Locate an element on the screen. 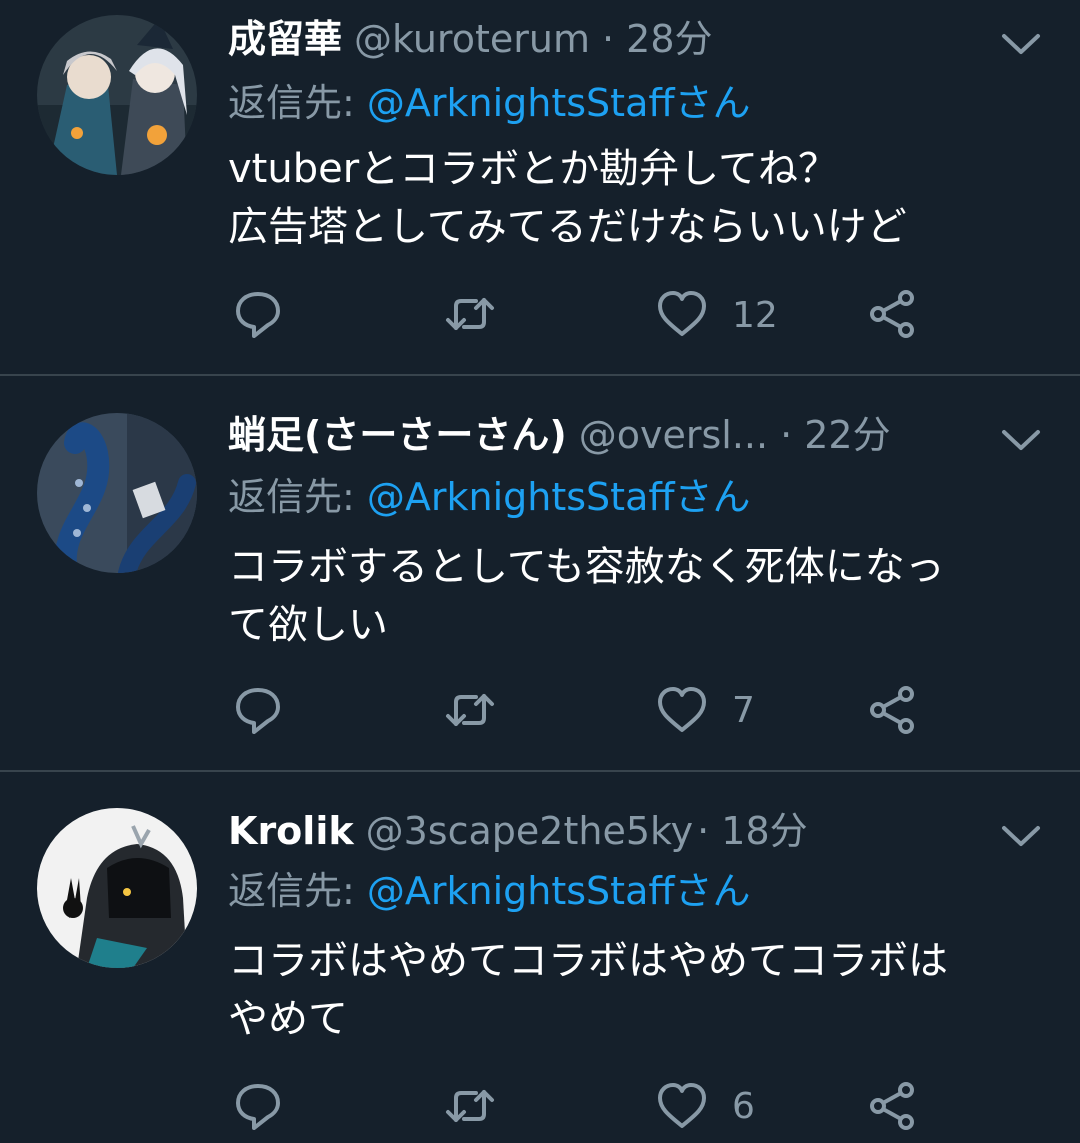 The image size is (1080, 1143). user-handle: @3scape2the5ky is located at coordinates (530, 831).